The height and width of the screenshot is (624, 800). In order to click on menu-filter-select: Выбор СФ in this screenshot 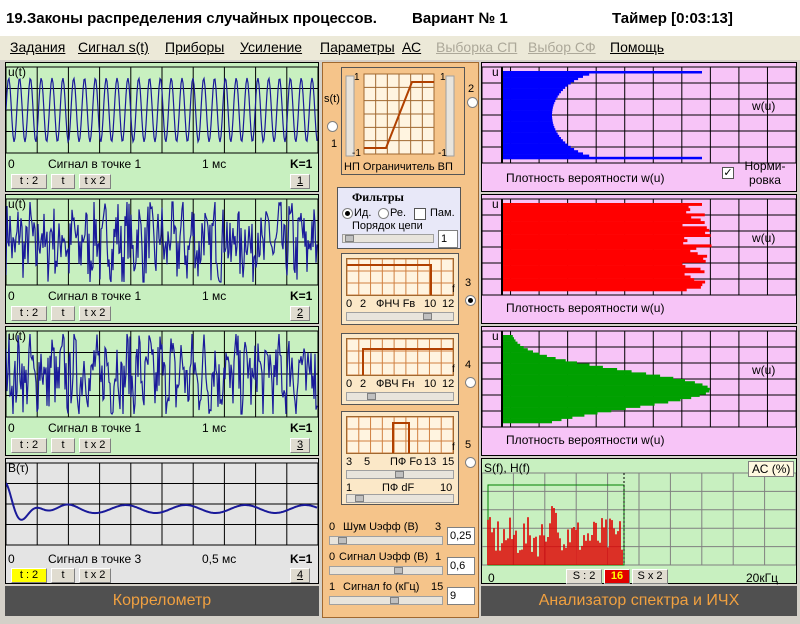, I will do `click(562, 47)`.